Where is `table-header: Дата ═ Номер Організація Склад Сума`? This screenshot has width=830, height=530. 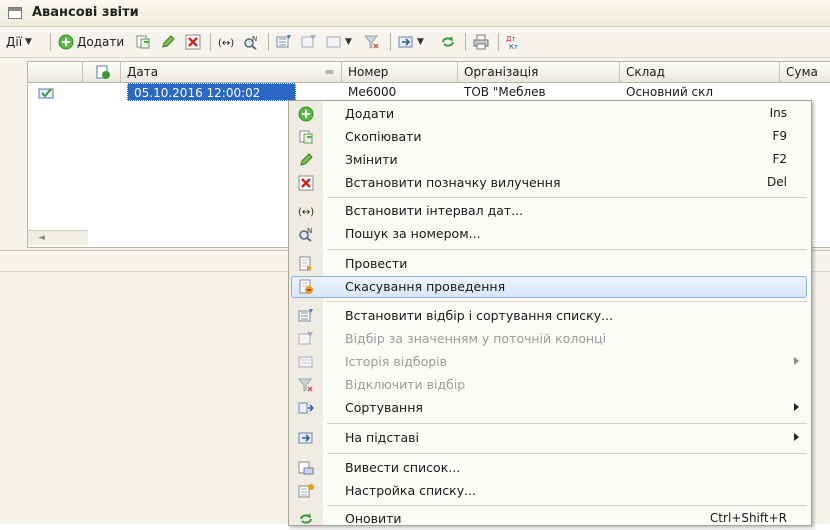 table-header: Дата ═ Номер Організація Склад Сума is located at coordinates (429, 72).